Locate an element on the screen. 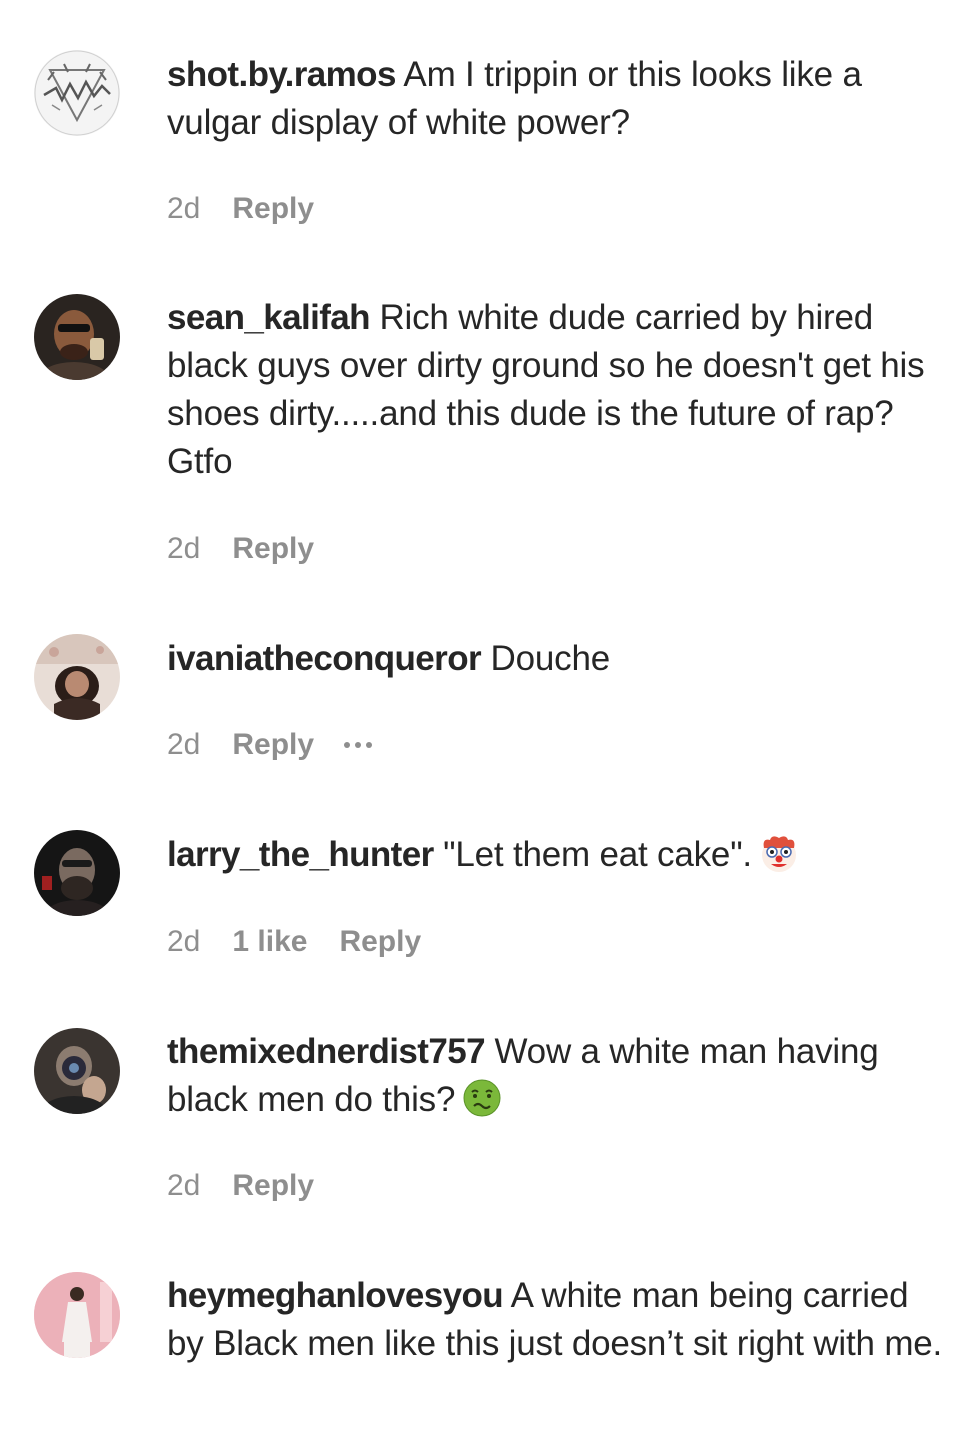 The image size is (980, 1442). comment-text: larry_the_hunter "Let them eat cake". is located at coordinates (559, 855).